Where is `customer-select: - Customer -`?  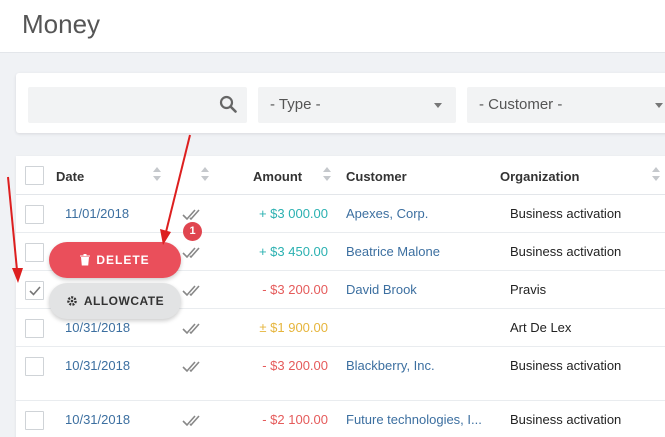 customer-select: - Customer - is located at coordinates (566, 105).